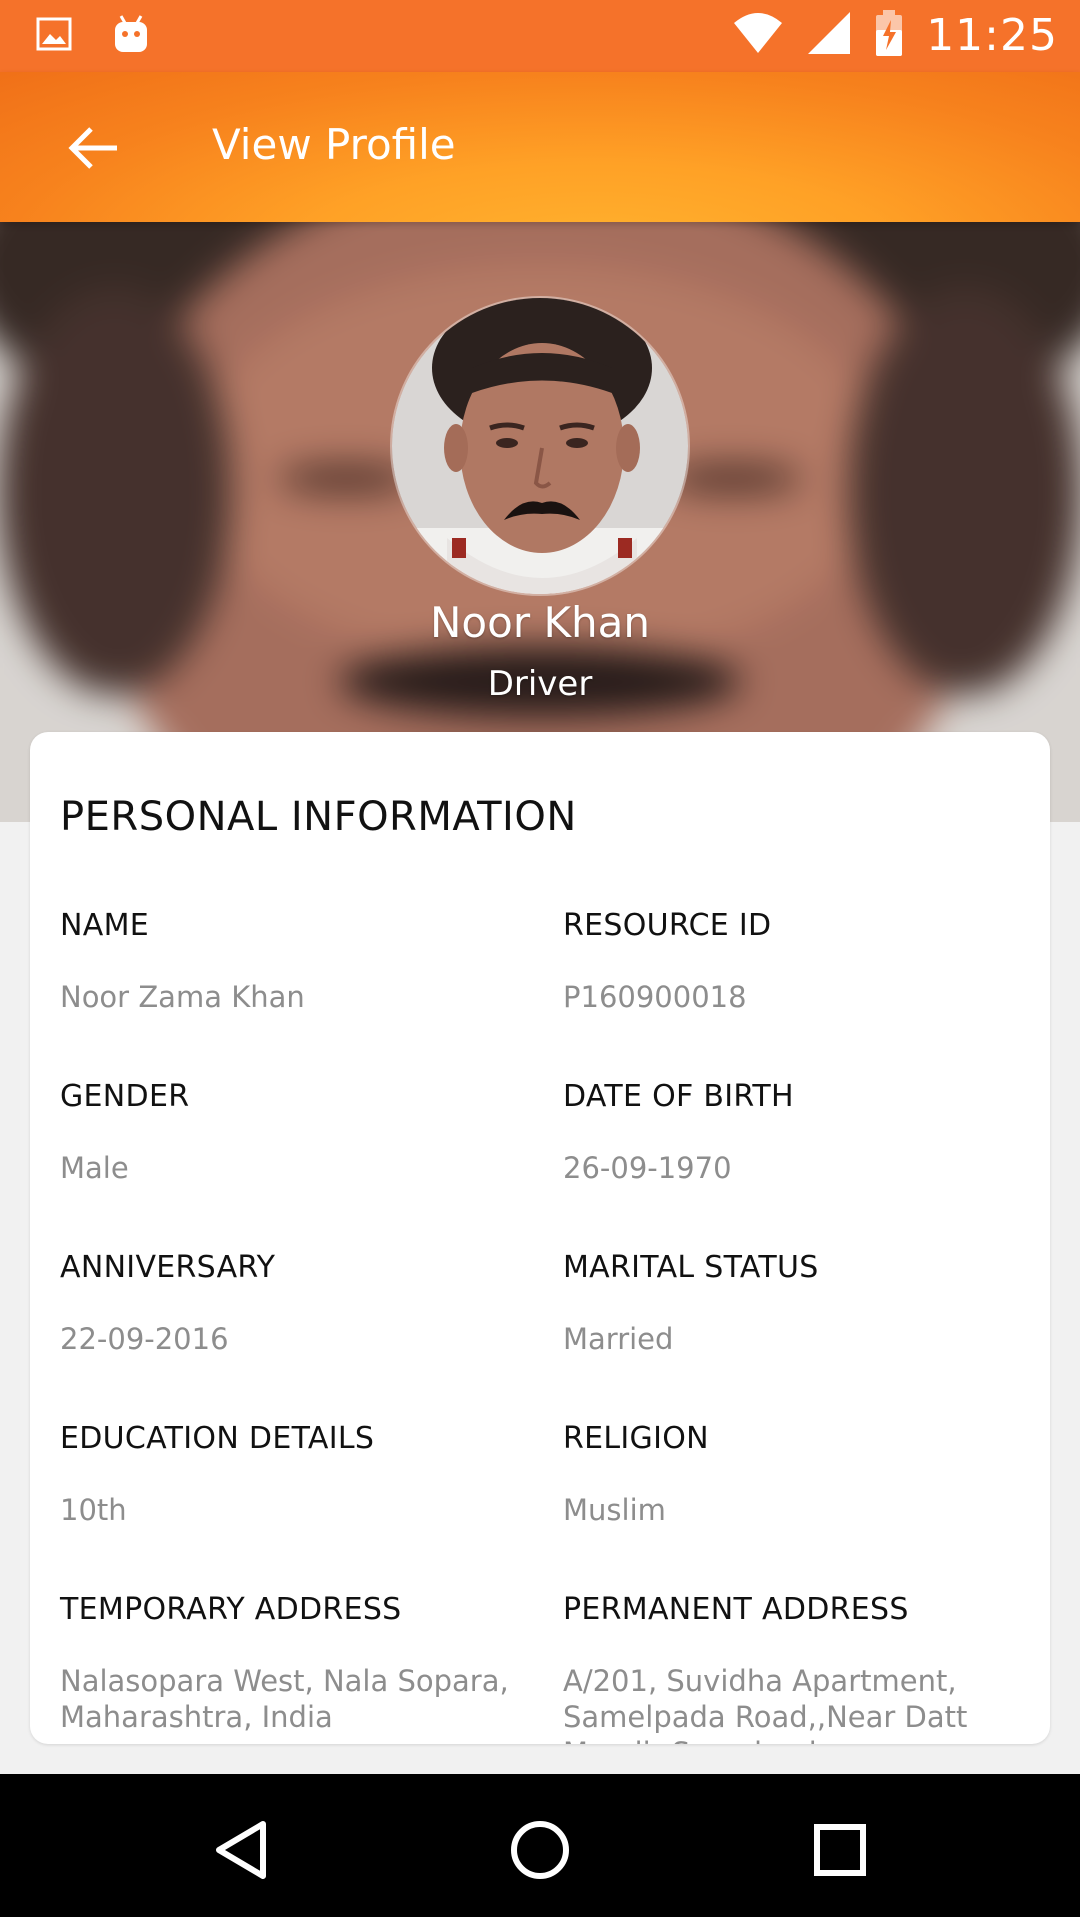 Image resolution: width=1080 pixels, height=1917 pixels. What do you see at coordinates (798, 1303) in the screenshot?
I see `field-marital-status: MARITAL STATUS Married` at bounding box center [798, 1303].